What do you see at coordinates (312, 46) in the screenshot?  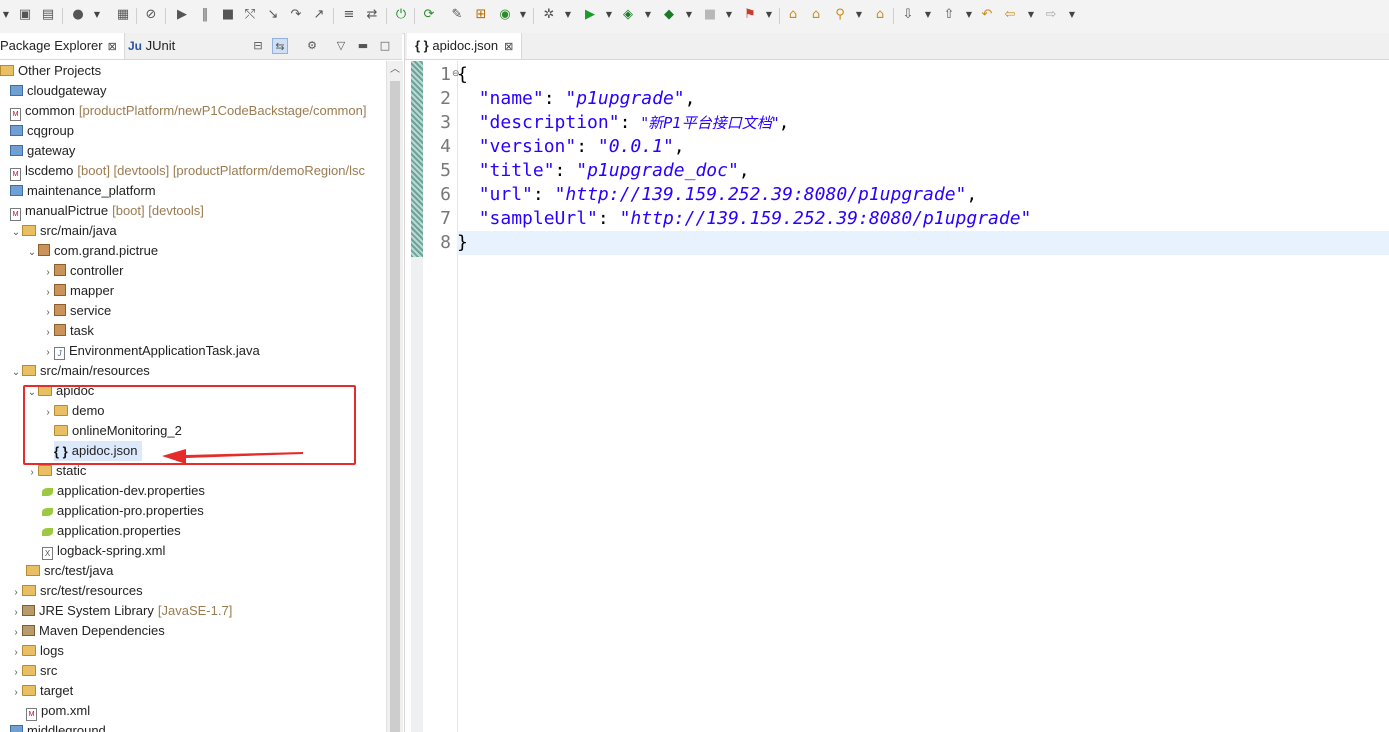 I see `focus-icon: ⚙` at bounding box center [312, 46].